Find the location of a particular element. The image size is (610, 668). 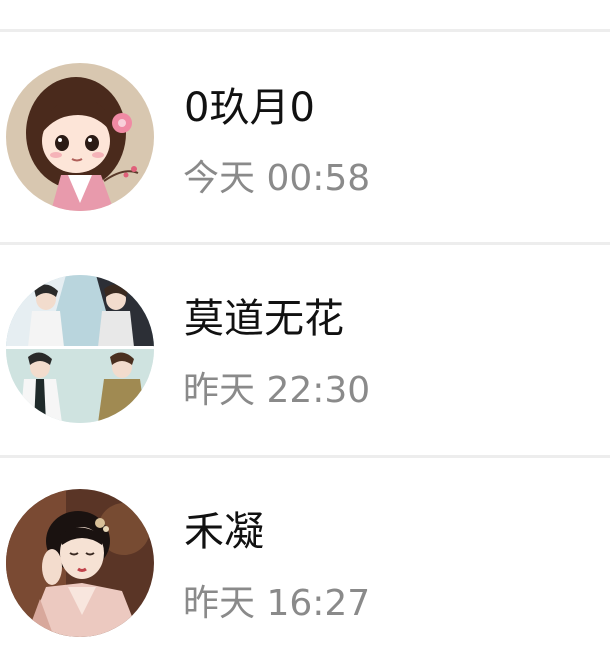

hanfu-portrait-avatar-icon is located at coordinates (80, 563).